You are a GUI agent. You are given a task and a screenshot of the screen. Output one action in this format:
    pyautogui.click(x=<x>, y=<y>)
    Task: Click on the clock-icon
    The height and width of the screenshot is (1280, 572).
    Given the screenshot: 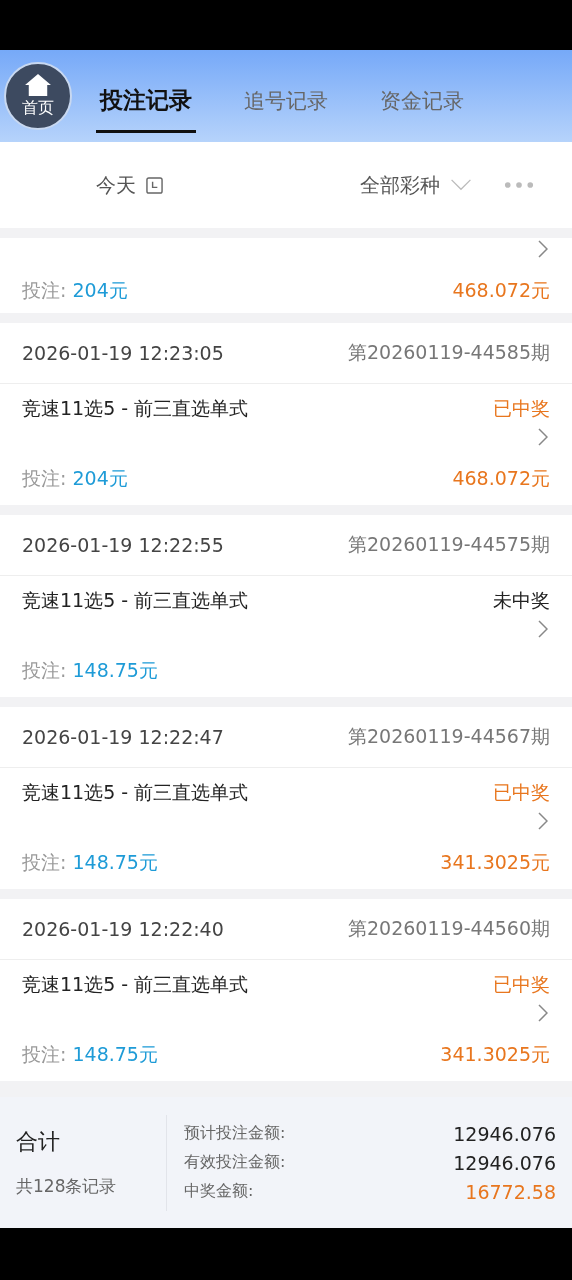 What is the action you would take?
    pyautogui.click(x=154, y=185)
    